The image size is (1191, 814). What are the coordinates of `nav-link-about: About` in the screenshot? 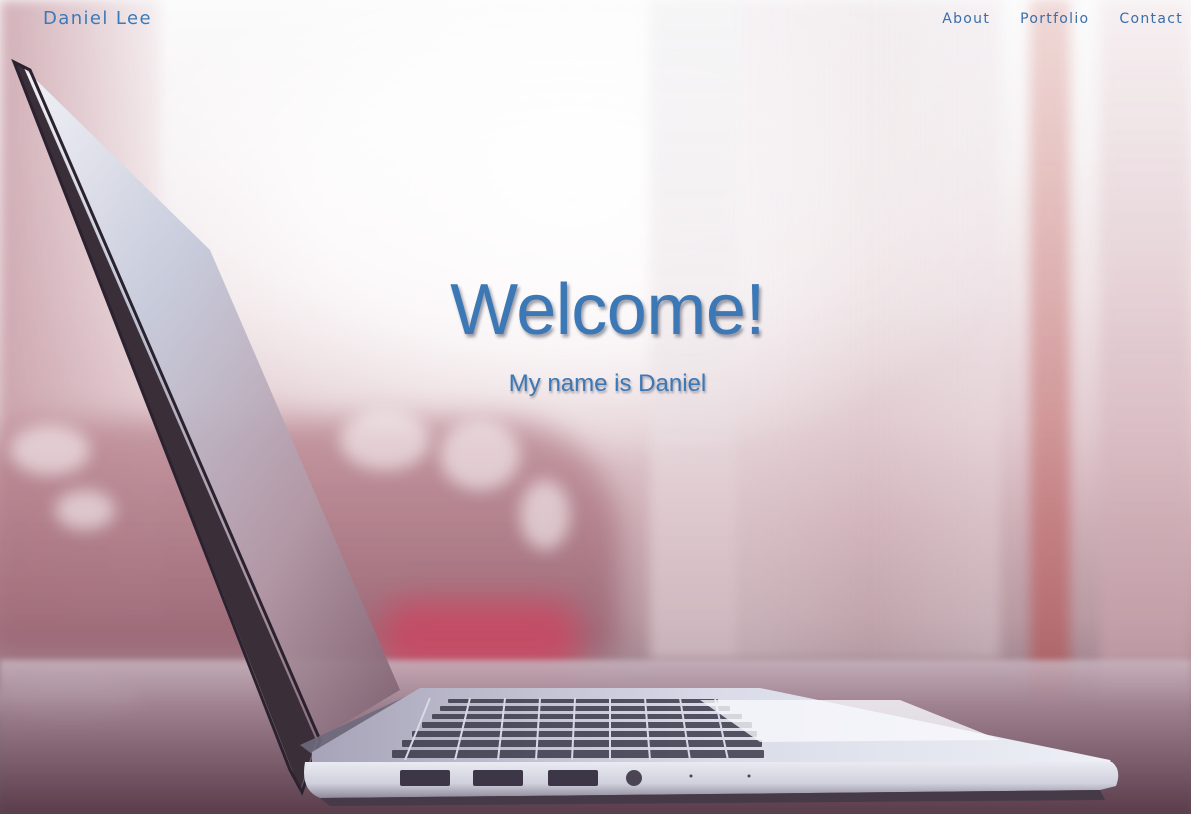 It's located at (966, 19).